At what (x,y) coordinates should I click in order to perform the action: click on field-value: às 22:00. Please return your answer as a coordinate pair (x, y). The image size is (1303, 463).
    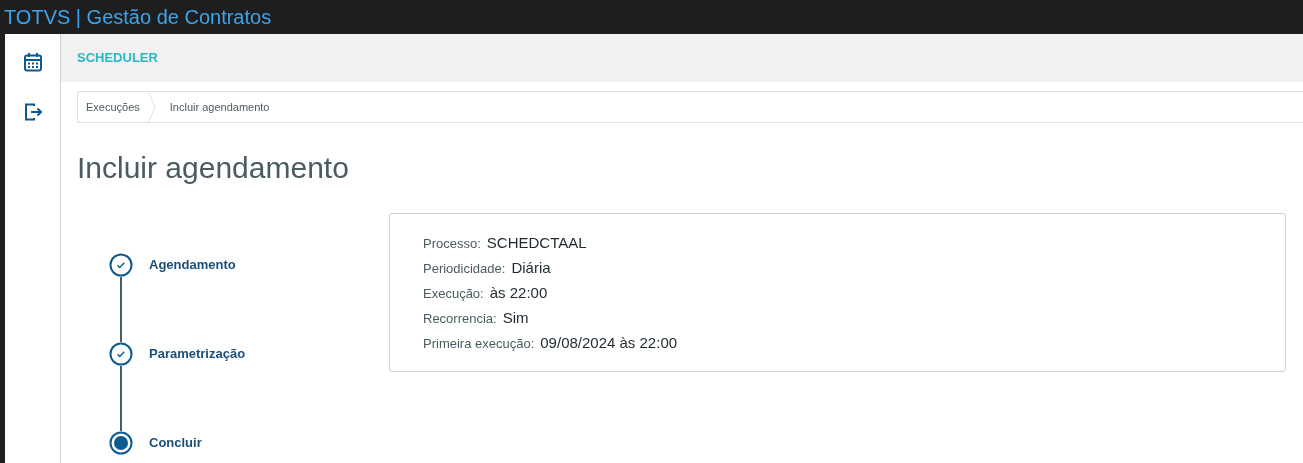
    Looking at the image, I should click on (518, 293).